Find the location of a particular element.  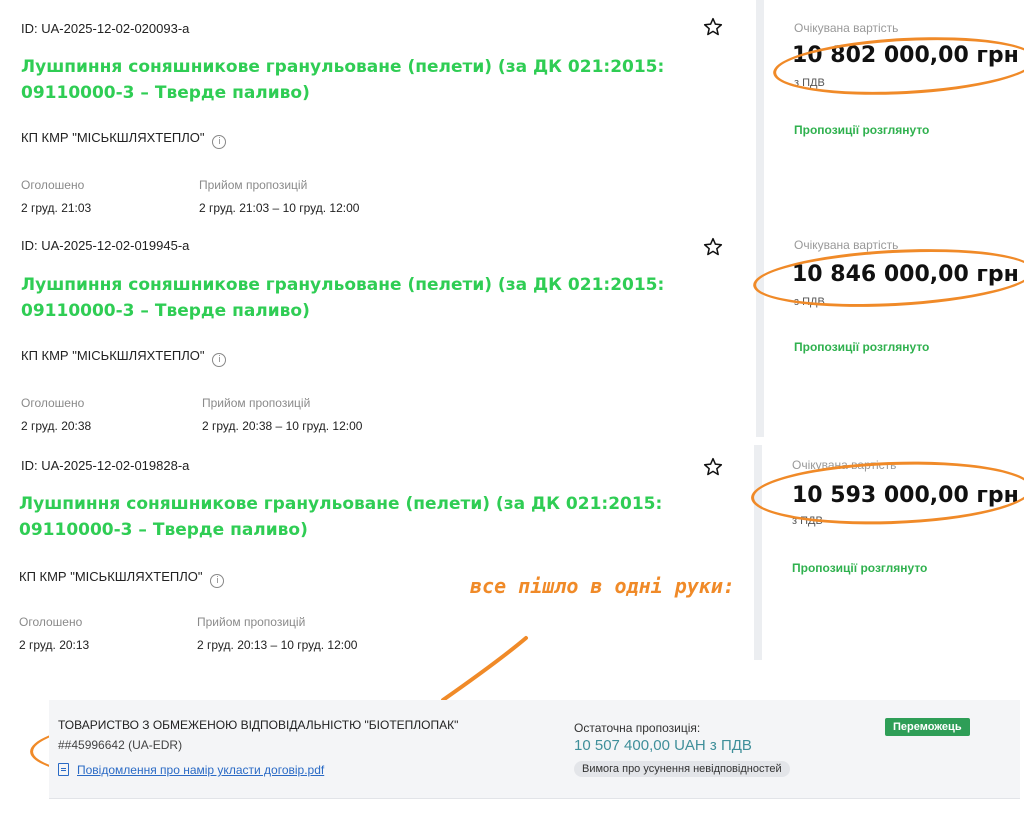

winner-badge: Переможець is located at coordinates (927, 727).